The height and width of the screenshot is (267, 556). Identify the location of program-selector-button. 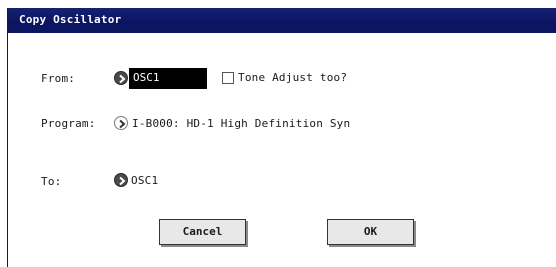
(121, 123).